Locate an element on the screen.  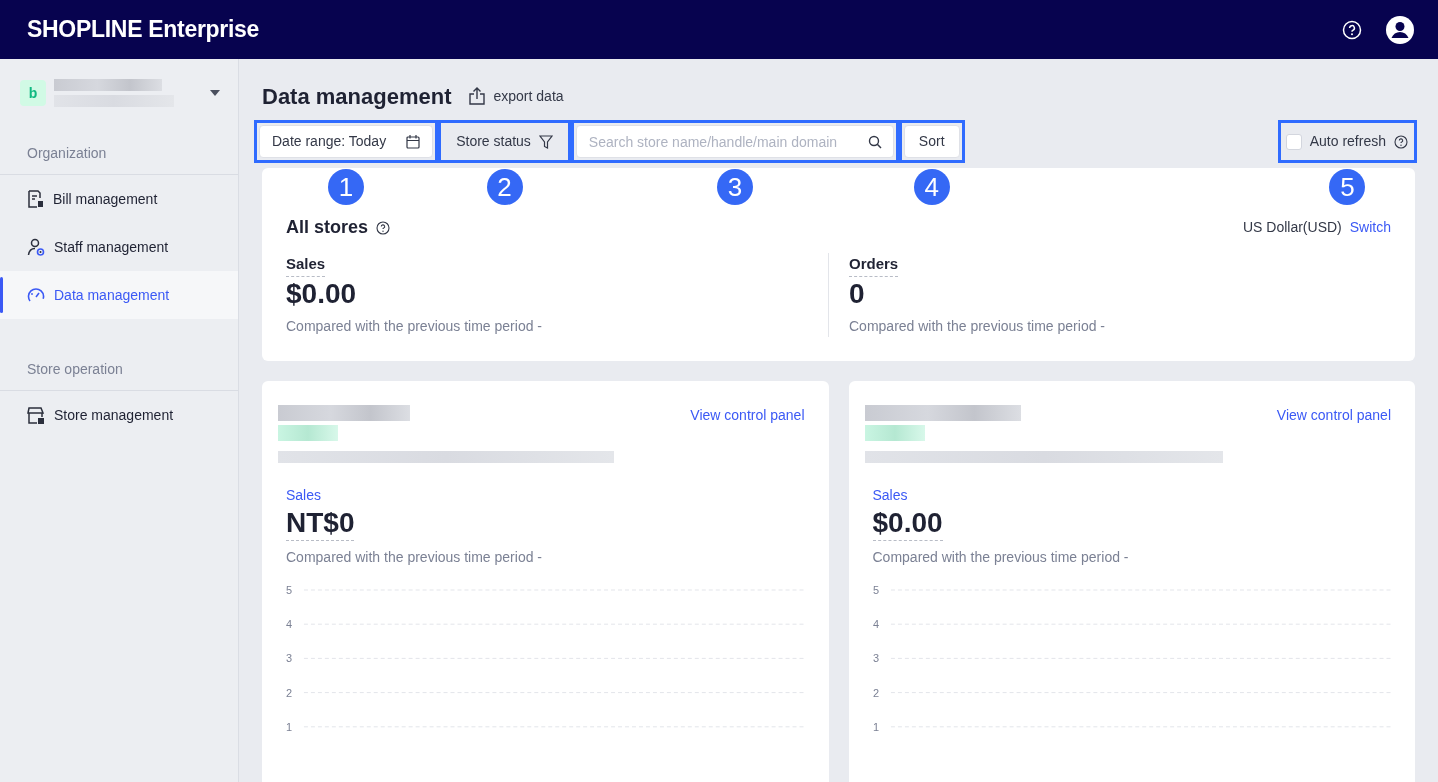
currency-label: US Dollar(USD) is located at coordinates (1292, 227).